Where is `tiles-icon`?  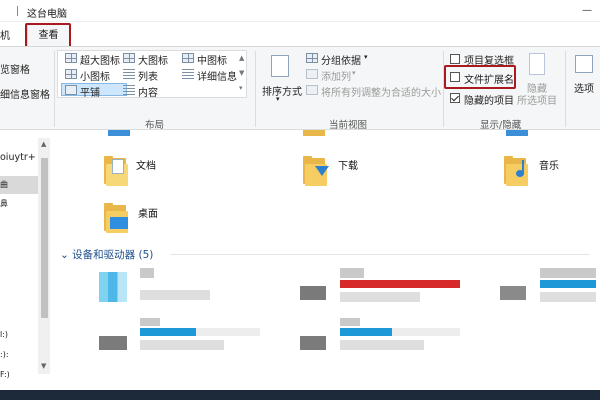
tiles-icon is located at coordinates (71, 90).